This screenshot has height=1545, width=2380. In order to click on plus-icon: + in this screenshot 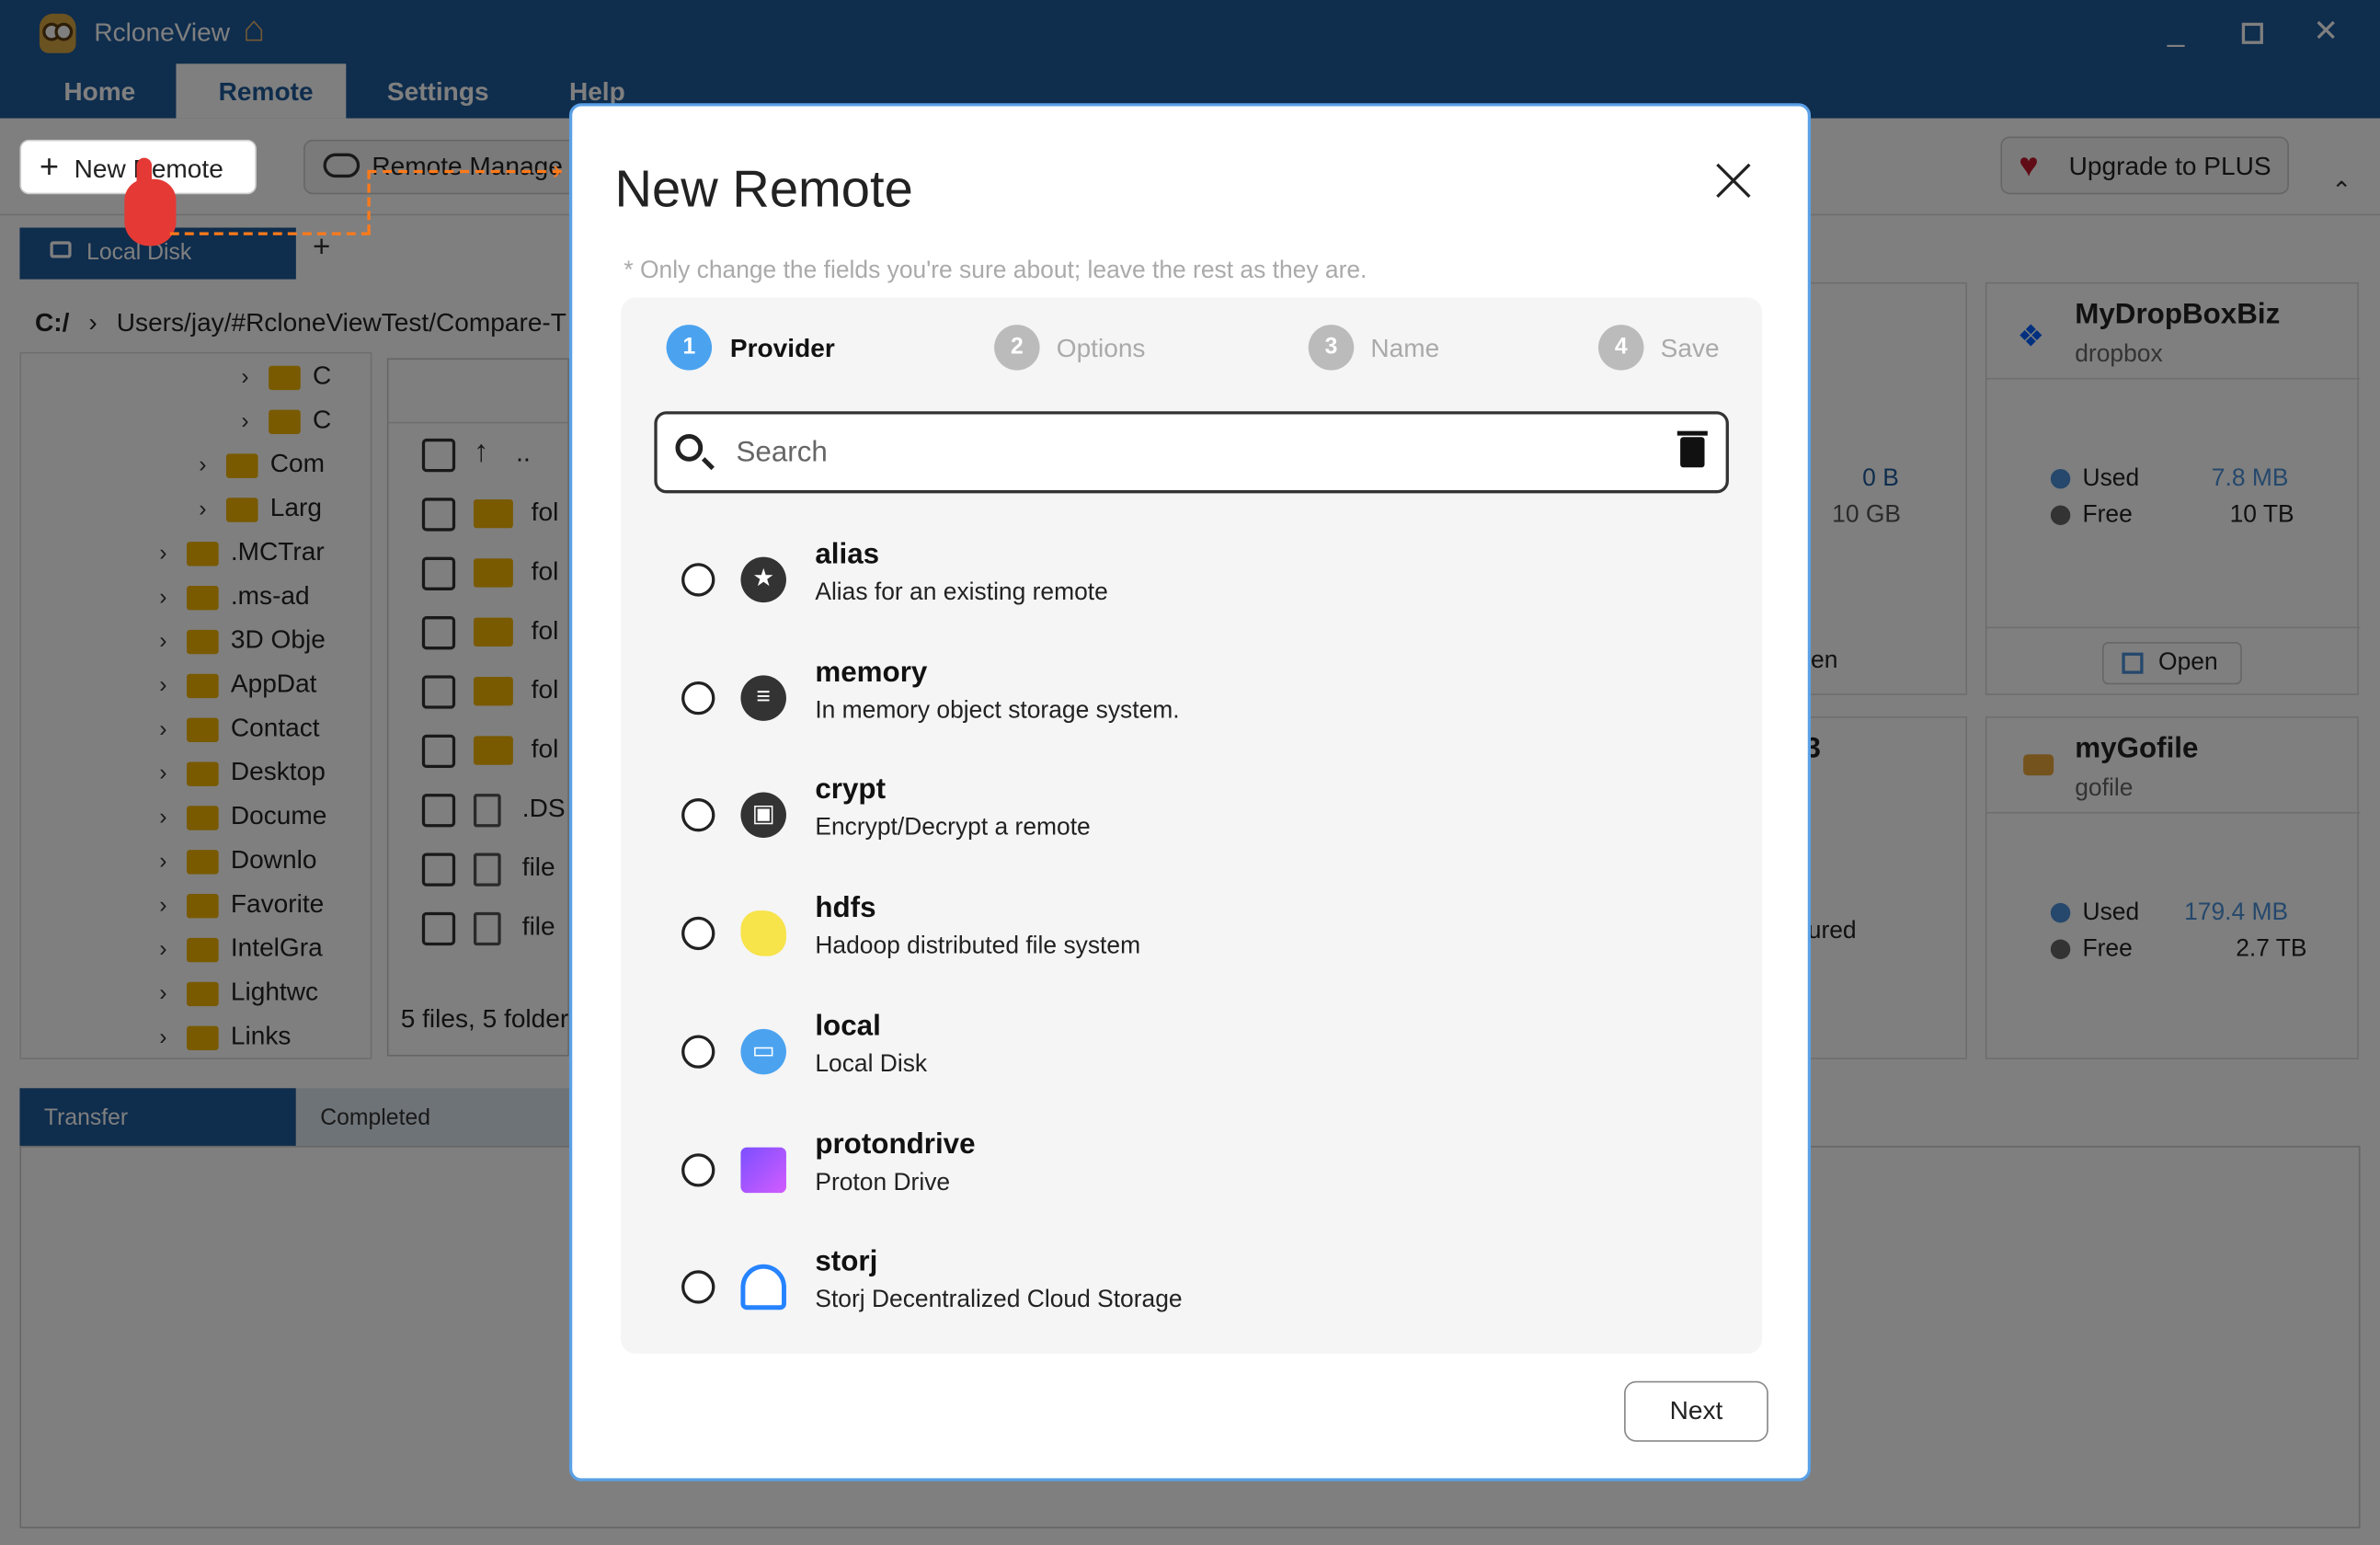, I will do `click(49, 166)`.